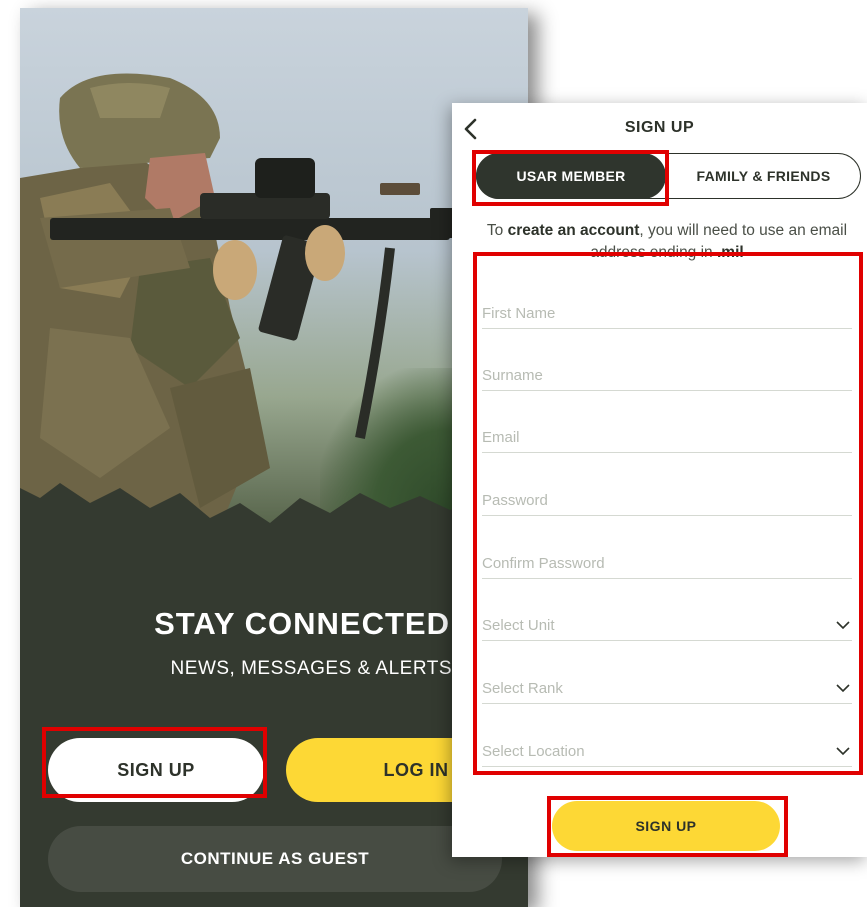 Image resolution: width=867 pixels, height=907 pixels. What do you see at coordinates (311, 668) in the screenshot?
I see `tagline: NEWS, MESSAGES & ALERTS` at bounding box center [311, 668].